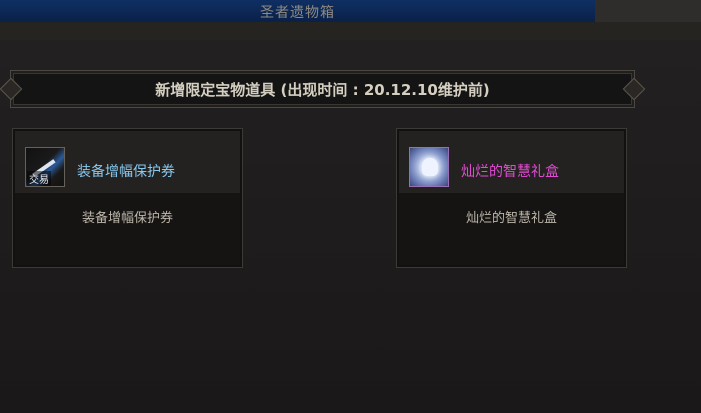 Image resolution: width=701 pixels, height=413 pixels. What do you see at coordinates (350, 31) in the screenshot?
I see `header-band` at bounding box center [350, 31].